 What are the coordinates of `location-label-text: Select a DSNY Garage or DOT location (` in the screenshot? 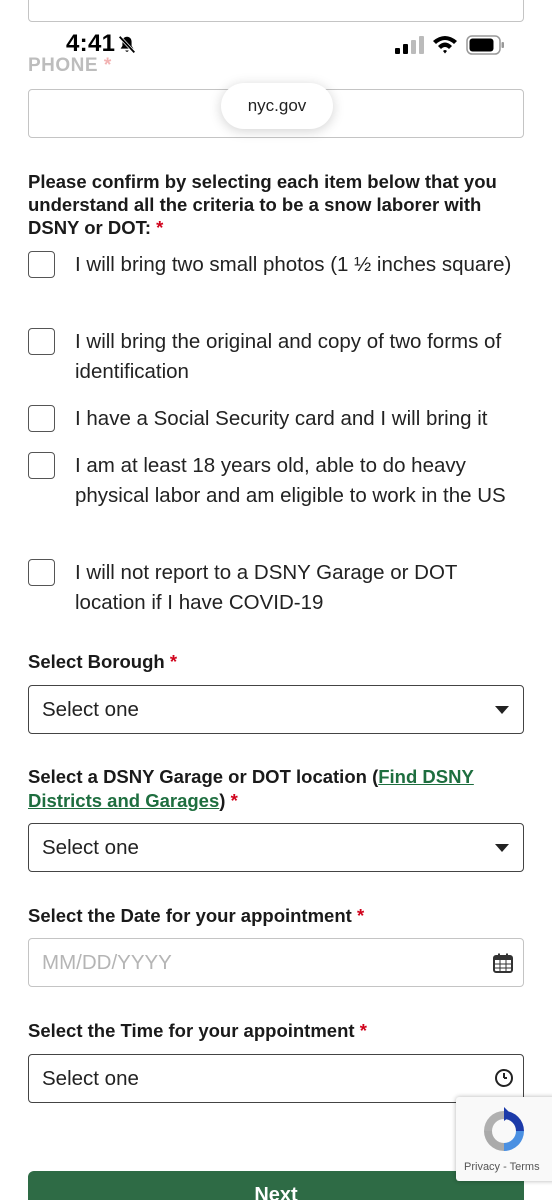 It's located at (203, 776).